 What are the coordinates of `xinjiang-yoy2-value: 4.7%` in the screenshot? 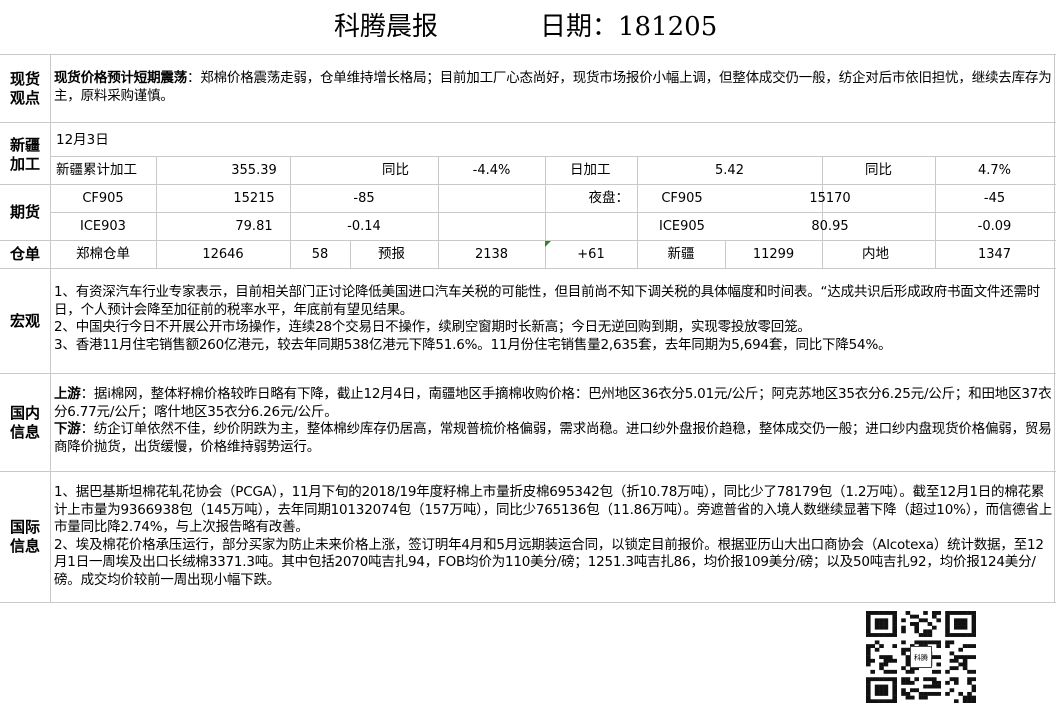 It's located at (994, 170).